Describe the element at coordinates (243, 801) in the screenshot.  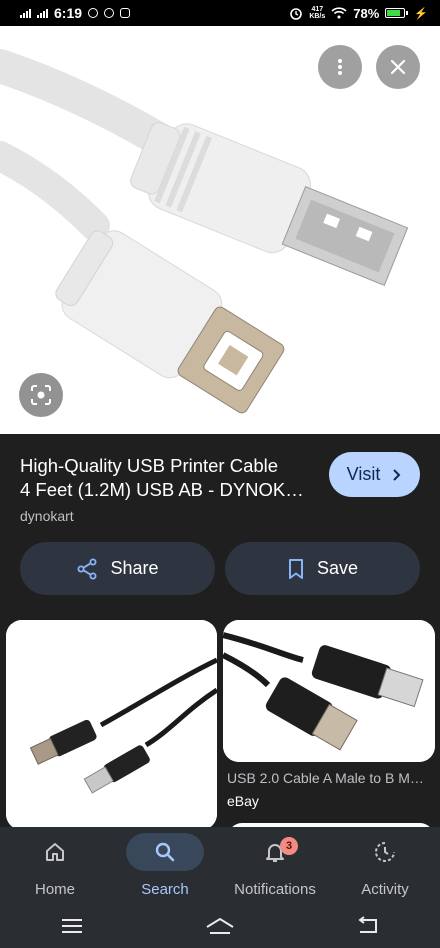
I see `related-source: eBay` at that location.